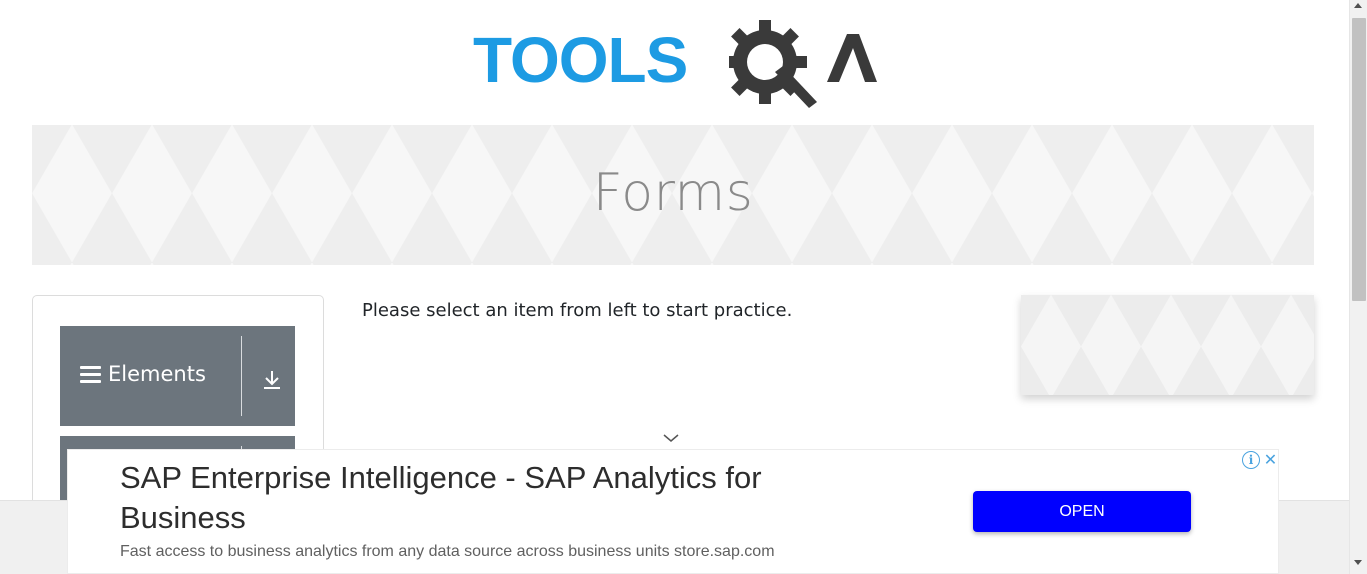  What do you see at coordinates (241, 376) in the screenshot?
I see `divider` at bounding box center [241, 376].